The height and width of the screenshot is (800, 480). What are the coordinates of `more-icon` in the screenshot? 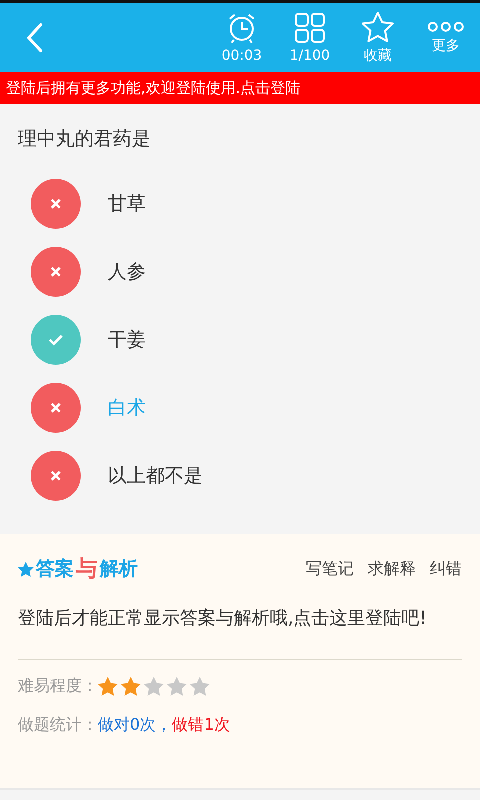 It's located at (446, 26).